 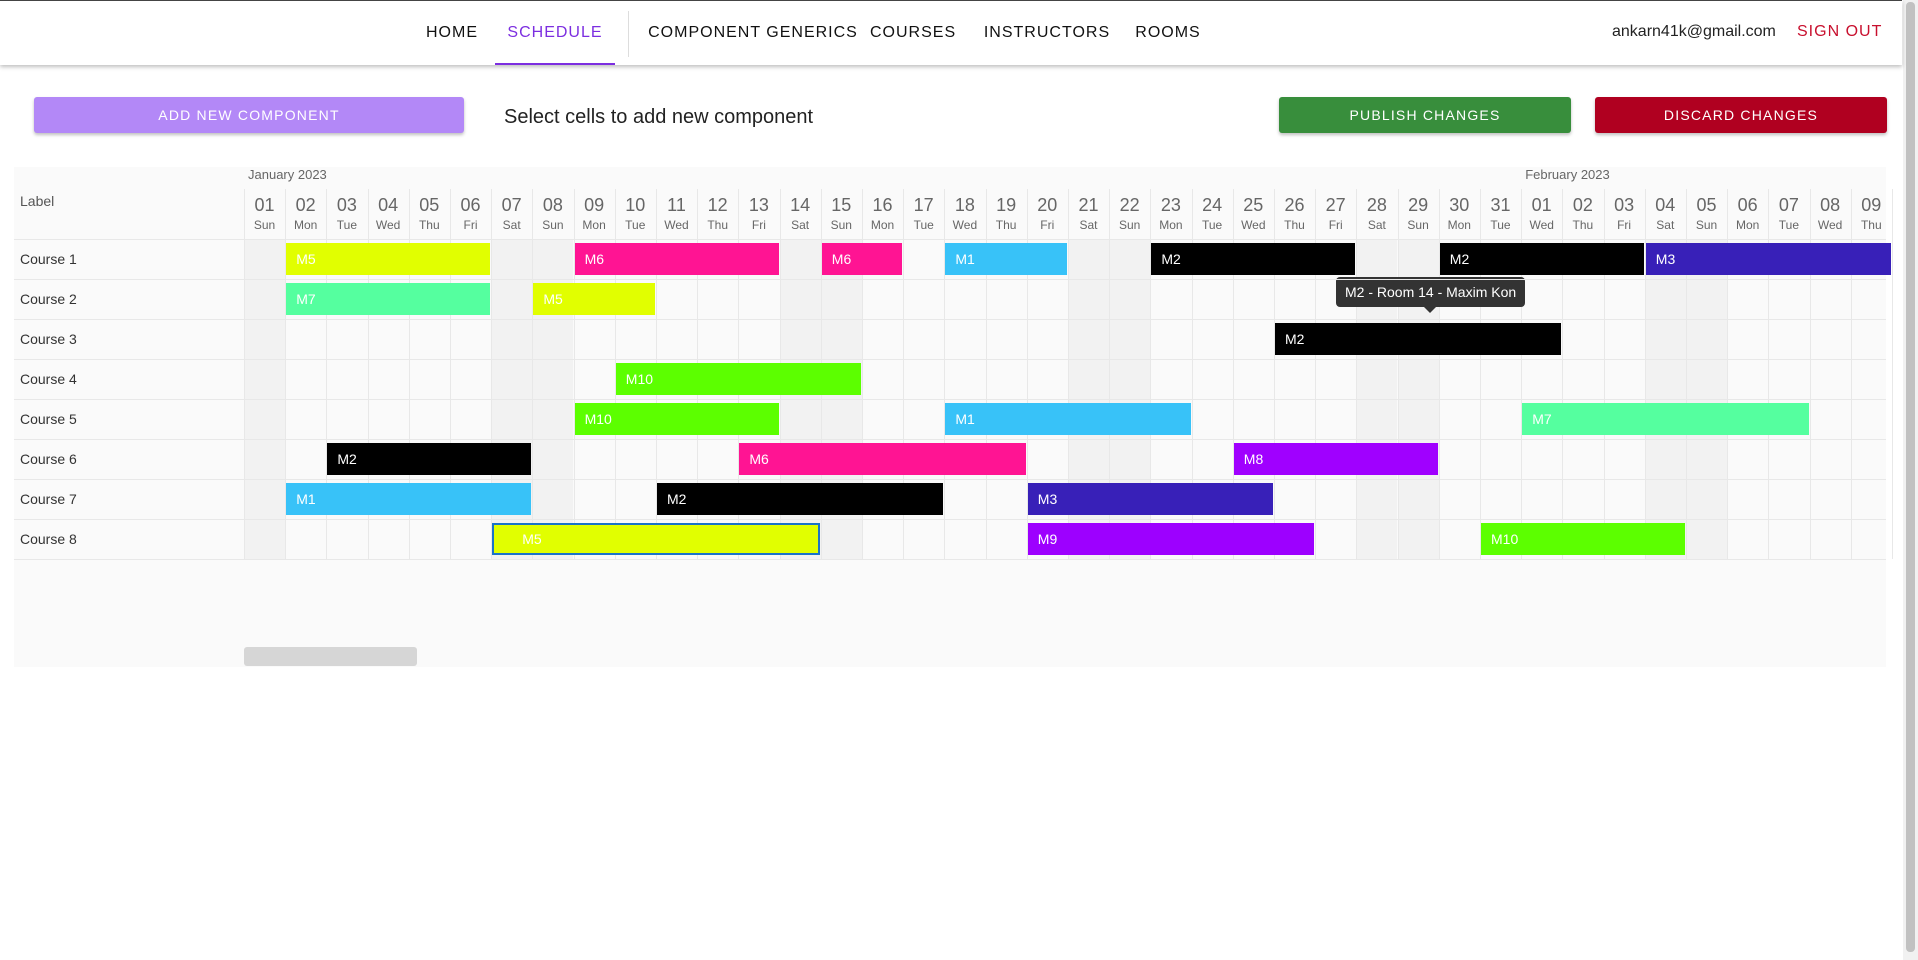 What do you see at coordinates (48, 499) in the screenshot?
I see `row-label: Course 7` at bounding box center [48, 499].